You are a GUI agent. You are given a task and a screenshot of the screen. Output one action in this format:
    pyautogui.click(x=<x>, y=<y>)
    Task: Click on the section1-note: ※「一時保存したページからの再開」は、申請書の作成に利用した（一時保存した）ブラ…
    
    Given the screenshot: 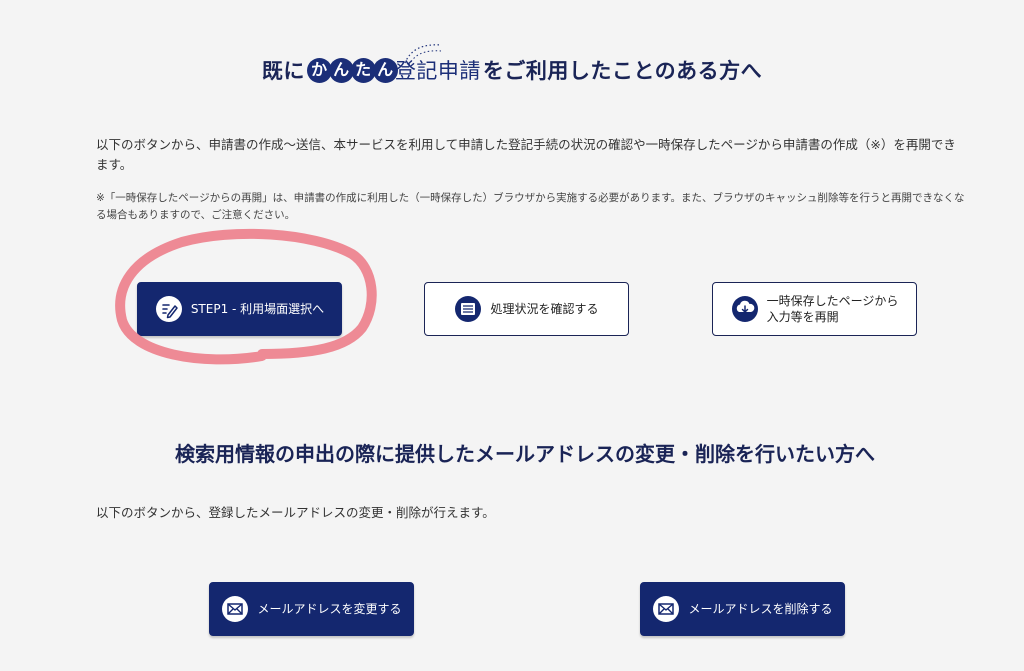 What is the action you would take?
    pyautogui.click(x=530, y=206)
    